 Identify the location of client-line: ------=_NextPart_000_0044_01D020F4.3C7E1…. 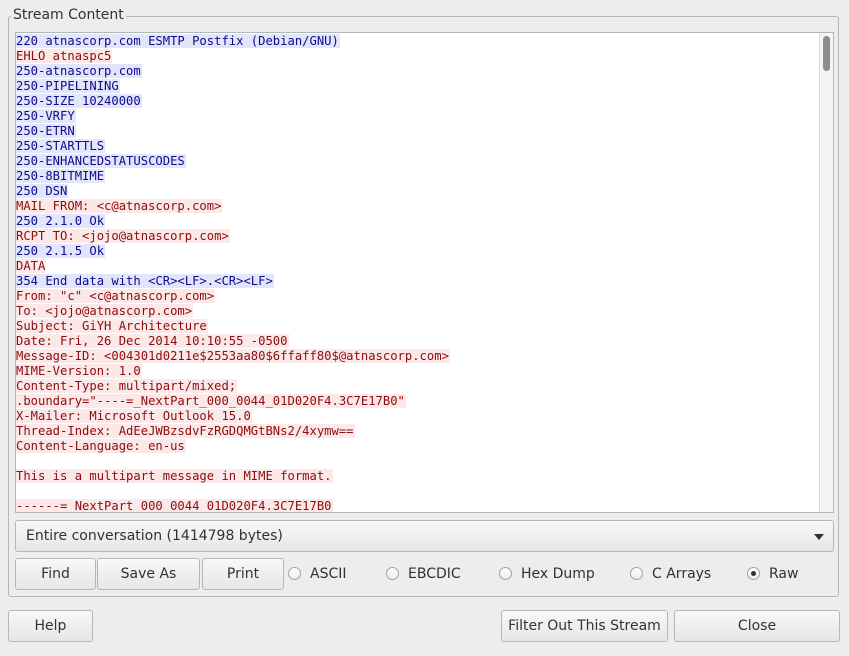
(417, 506).